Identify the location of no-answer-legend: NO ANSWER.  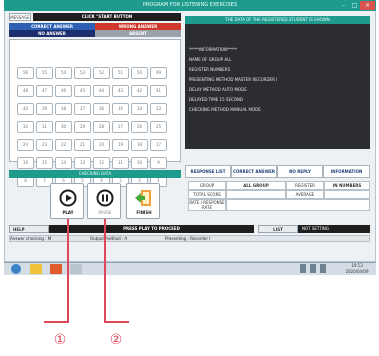
(52, 33).